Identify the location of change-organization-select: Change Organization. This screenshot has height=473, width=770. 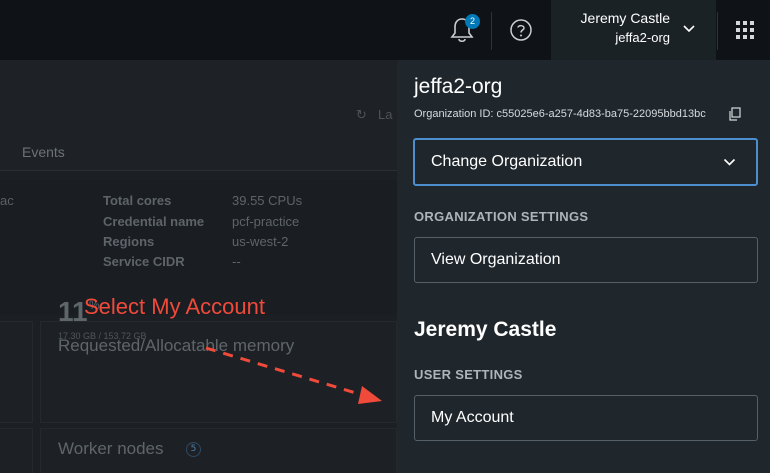
(585, 162).